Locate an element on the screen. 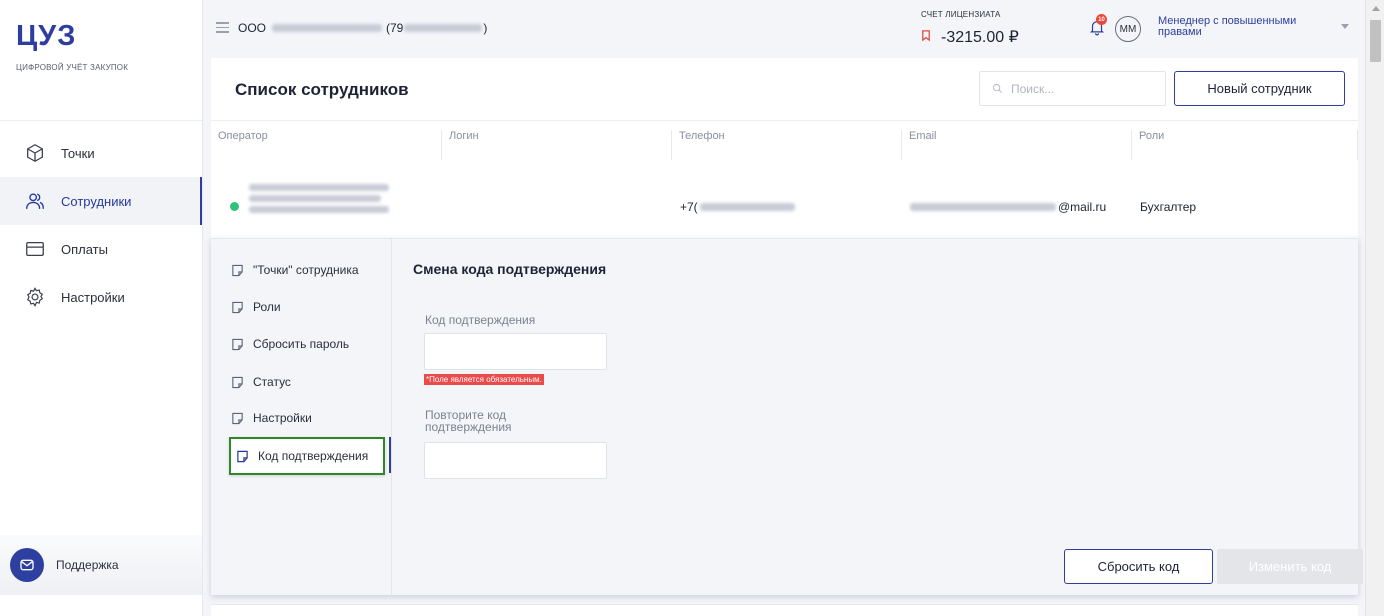 This screenshot has width=1384, height=616. org-suffix-close: ) is located at coordinates (485, 28).